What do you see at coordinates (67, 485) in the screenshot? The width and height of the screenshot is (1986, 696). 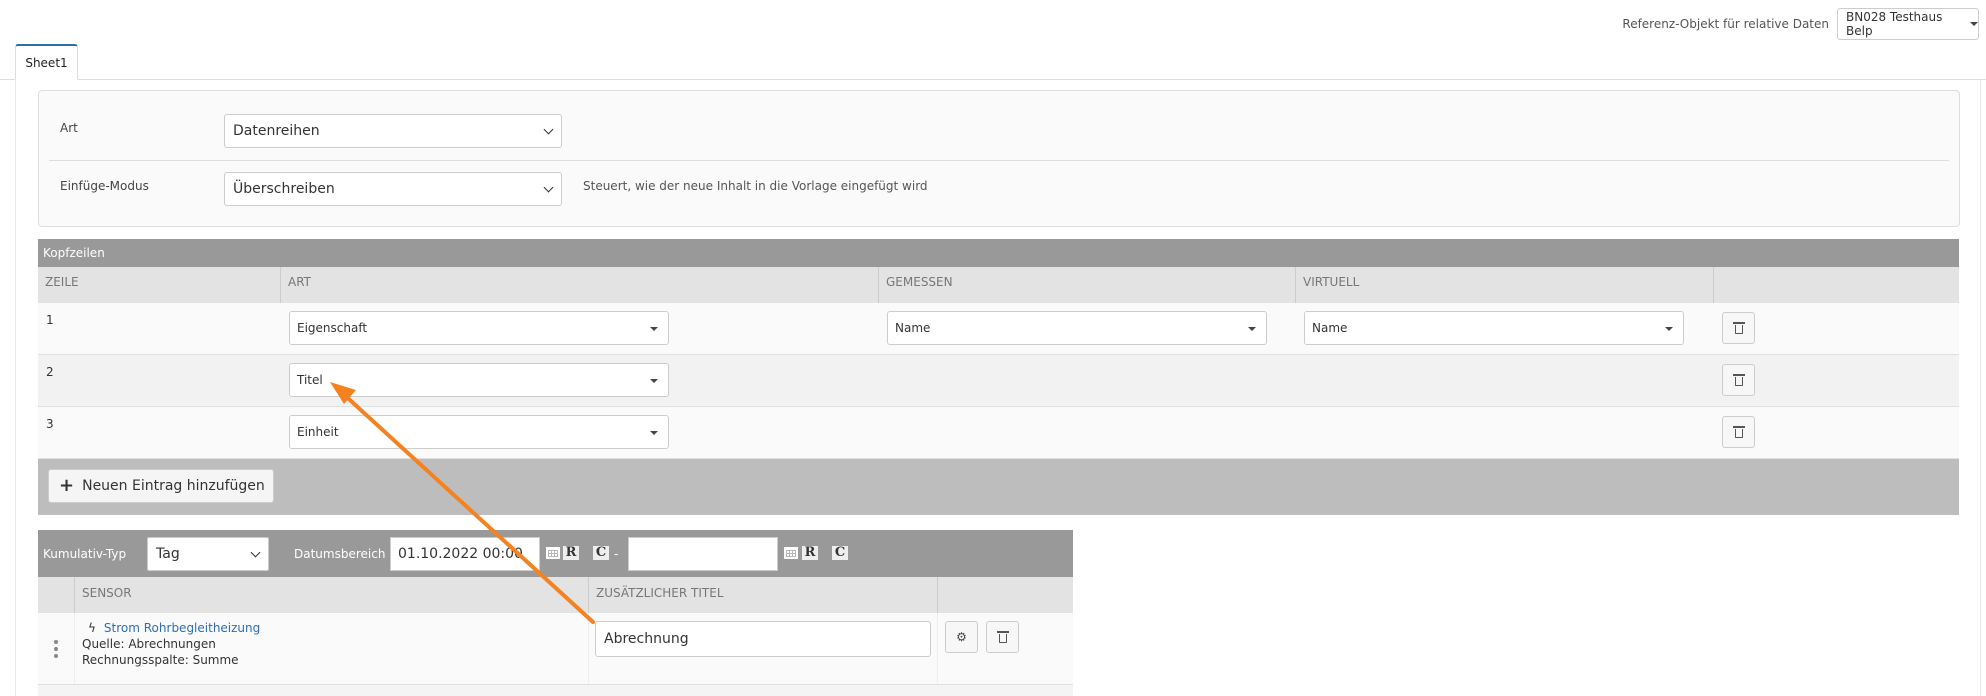 I see `plus-icon: +` at bounding box center [67, 485].